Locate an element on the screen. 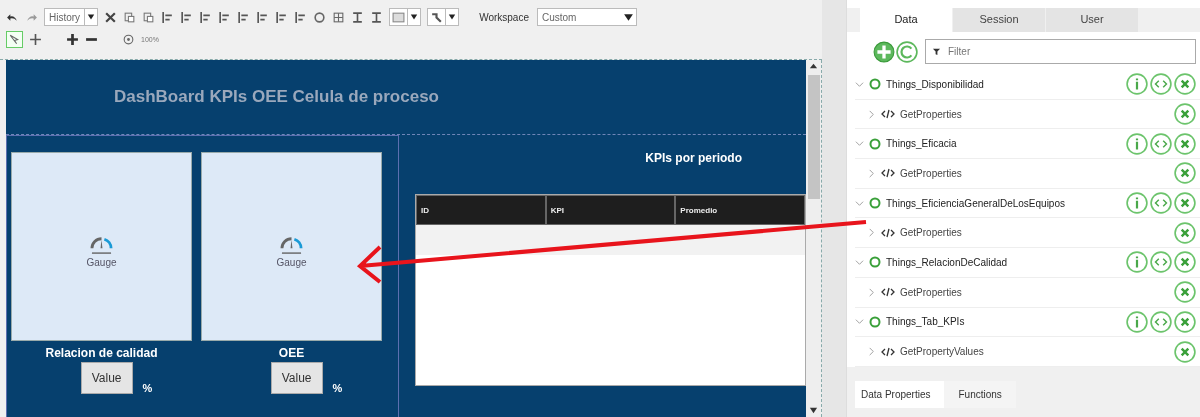 This screenshot has height=417, width=1200. copy-icon is located at coordinates (130, 17).